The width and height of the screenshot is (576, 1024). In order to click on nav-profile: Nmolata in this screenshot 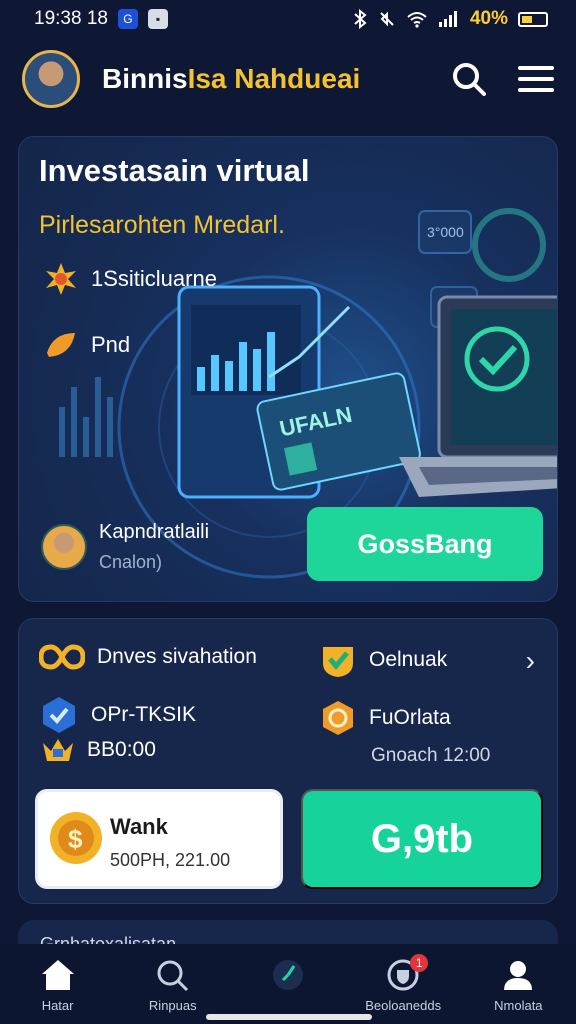, I will do `click(518, 985)`.